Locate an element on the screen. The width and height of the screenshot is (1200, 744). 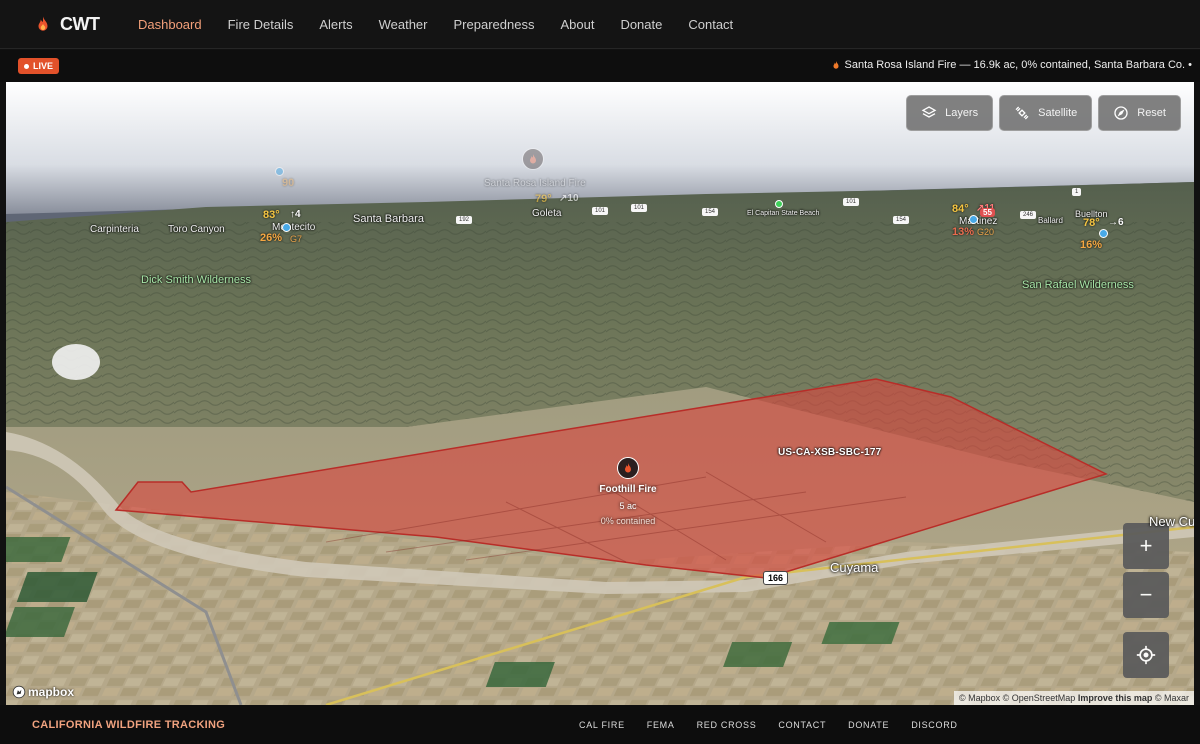
fire-info-foothill: Foothill Fire 5 ac 0% contained is located at coordinates (628, 505).